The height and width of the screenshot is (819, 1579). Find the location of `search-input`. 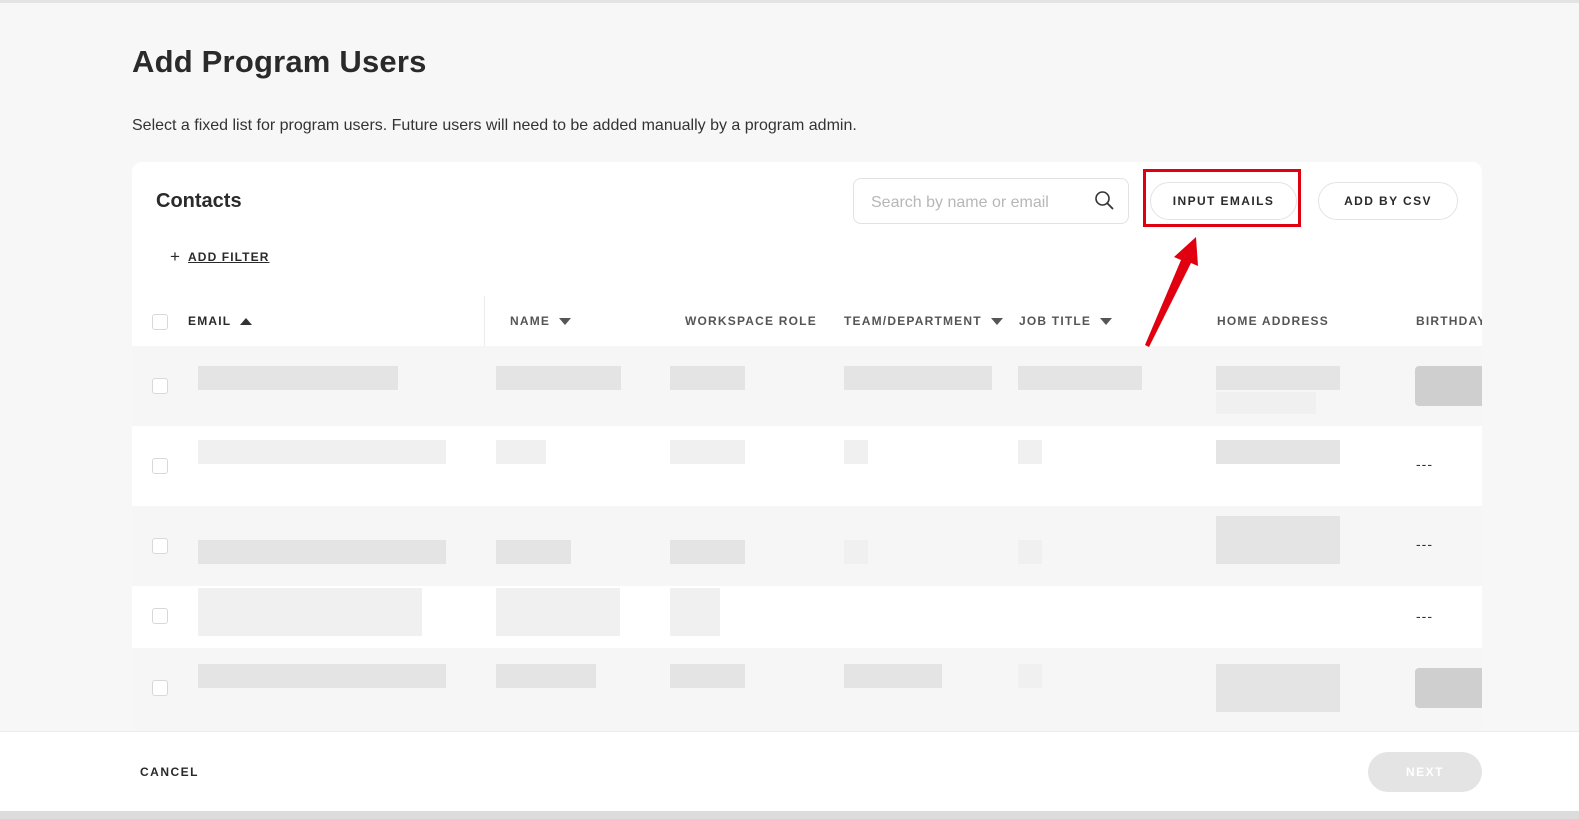

search-input is located at coordinates (978, 203).